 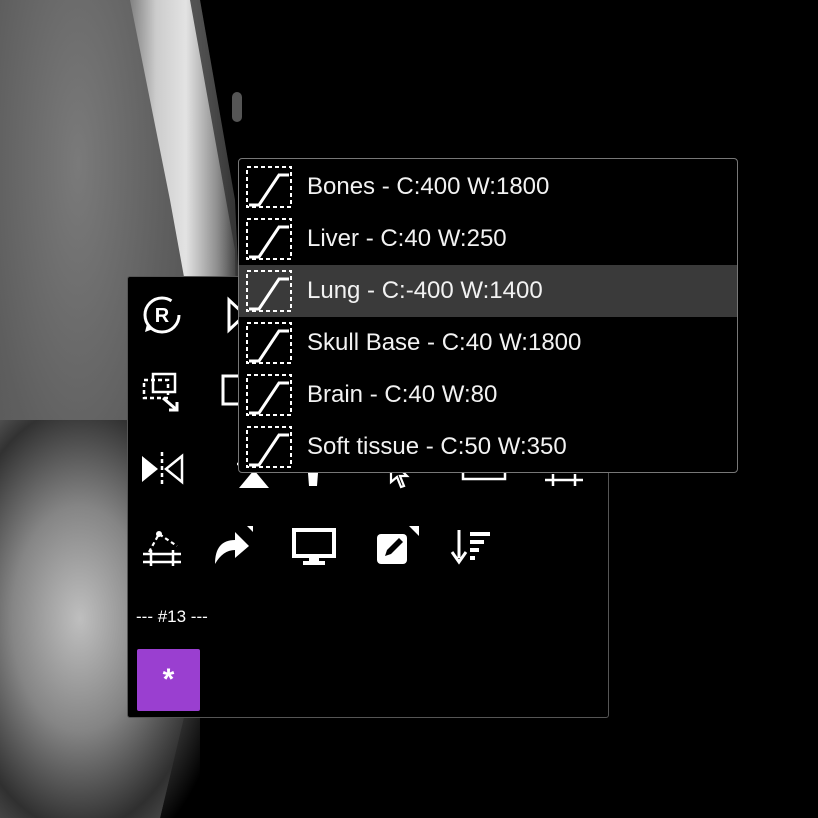 I want to click on preset-liver: Liver - C:40 W:250, so click(x=488, y=239).